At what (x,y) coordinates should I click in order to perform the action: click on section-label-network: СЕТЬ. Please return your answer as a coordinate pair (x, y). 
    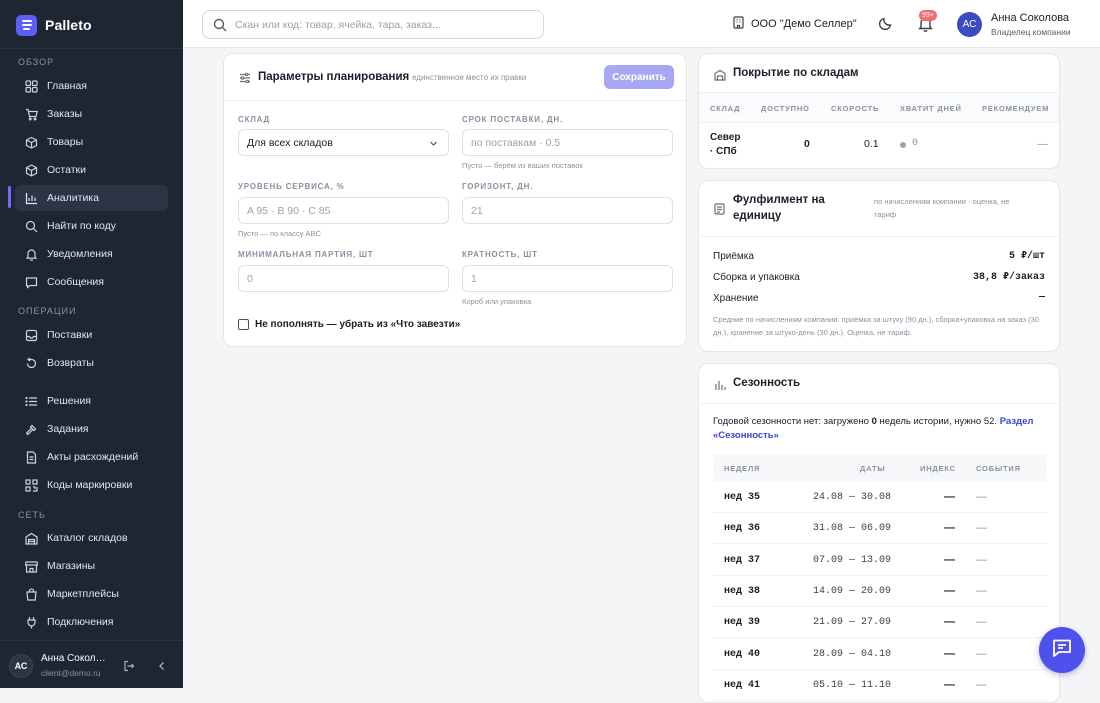
    Looking at the image, I should click on (32, 515).